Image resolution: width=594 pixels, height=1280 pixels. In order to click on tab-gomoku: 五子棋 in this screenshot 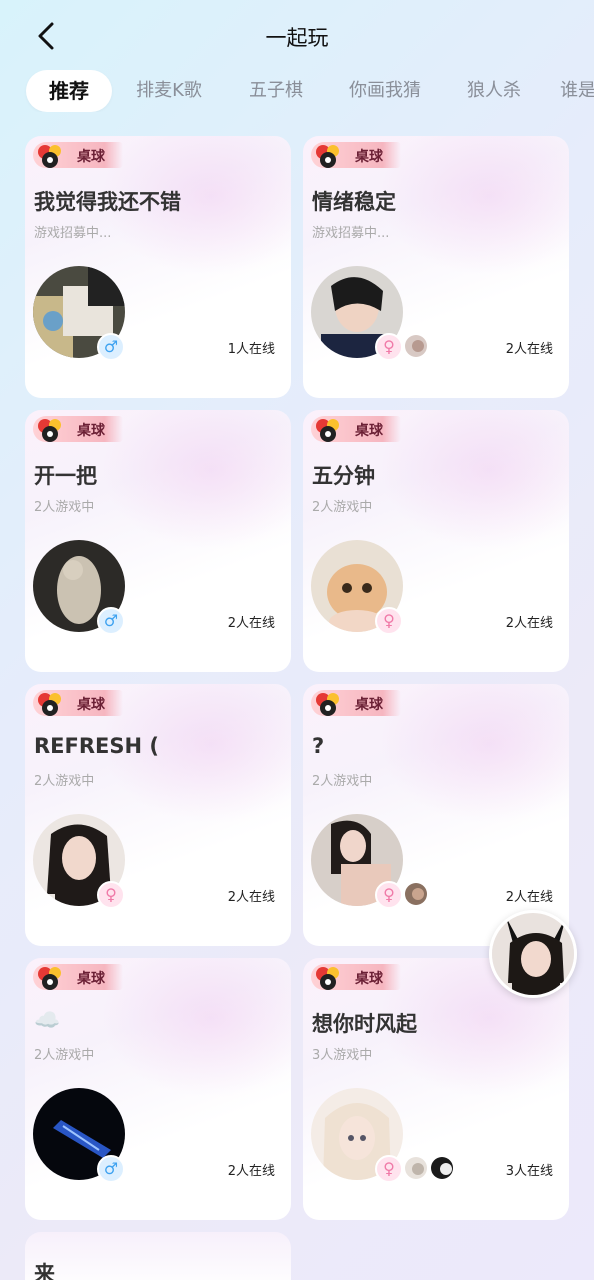, I will do `click(276, 91)`.